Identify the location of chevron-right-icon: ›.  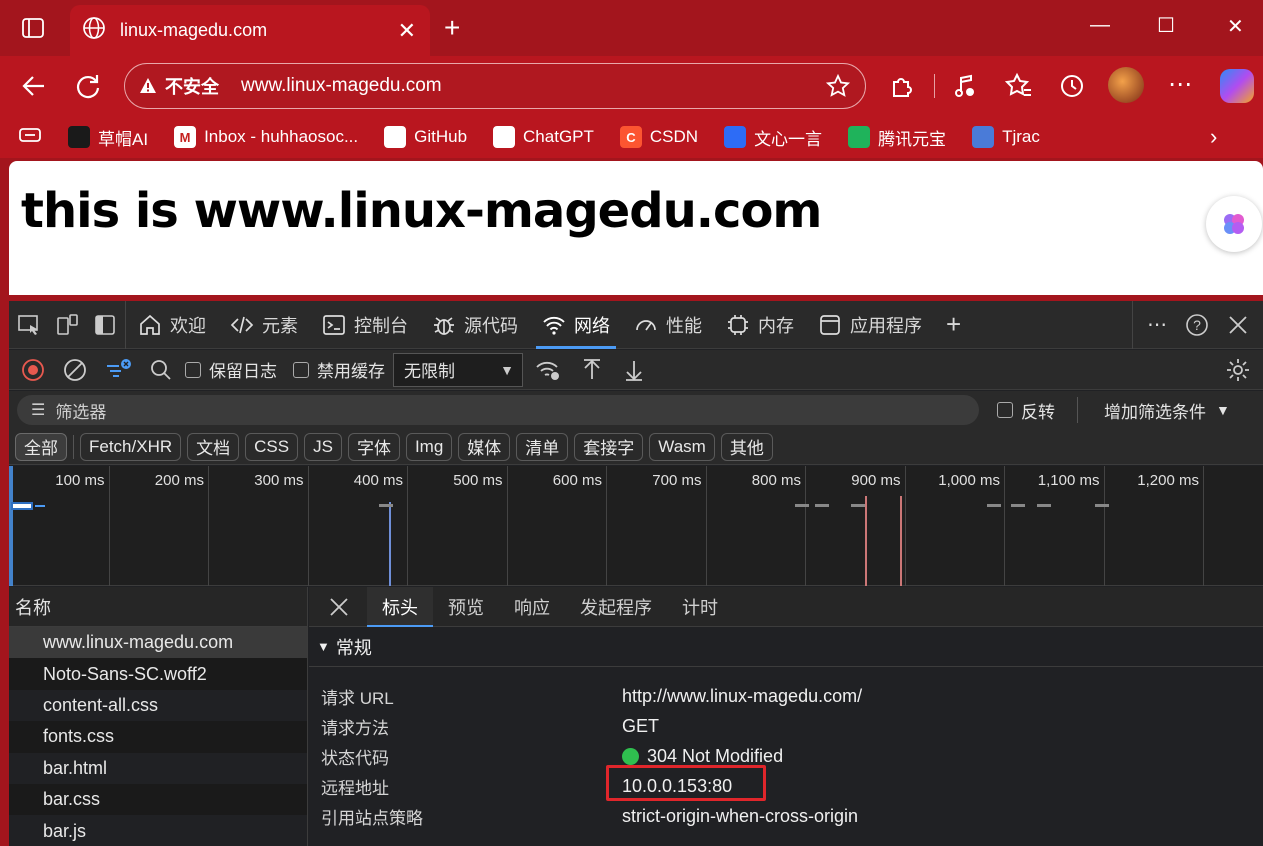
(1213, 137).